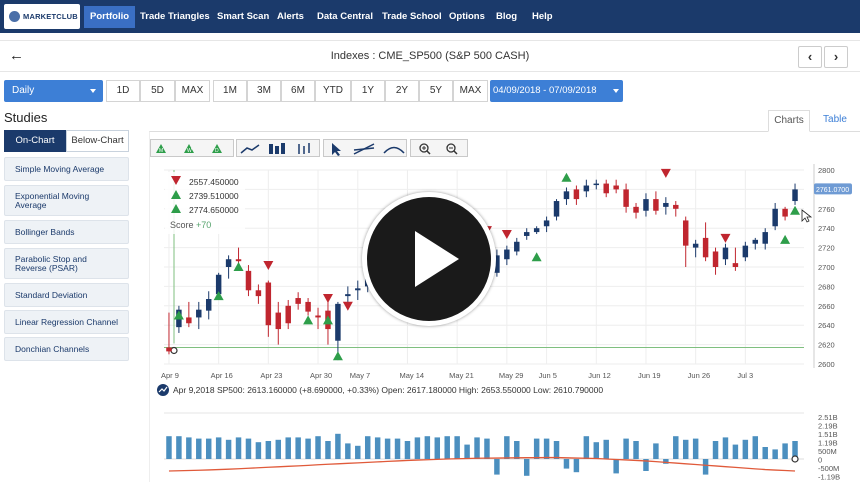 The width and height of the screenshot is (860, 482). I want to click on study-item-standard-deviation: Standard Deviation, so click(66, 295).